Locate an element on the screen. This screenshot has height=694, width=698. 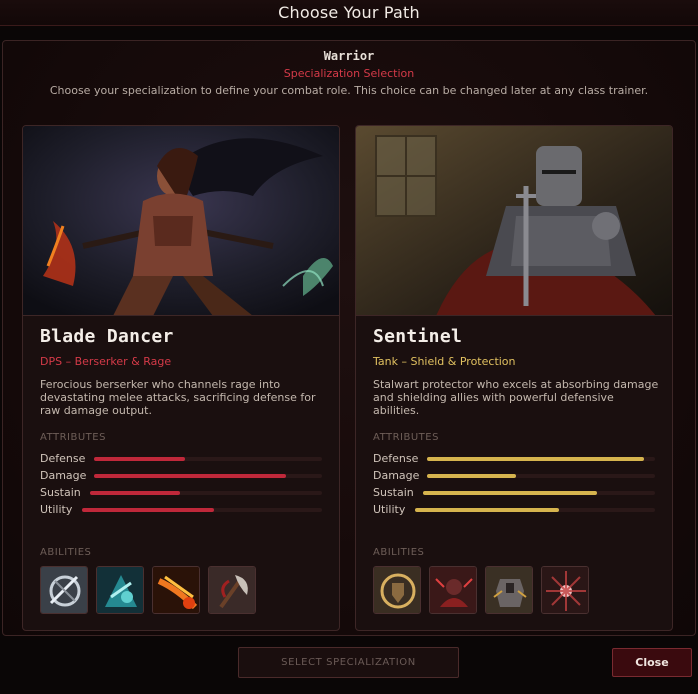
shield-wall-icon is located at coordinates (397, 590).